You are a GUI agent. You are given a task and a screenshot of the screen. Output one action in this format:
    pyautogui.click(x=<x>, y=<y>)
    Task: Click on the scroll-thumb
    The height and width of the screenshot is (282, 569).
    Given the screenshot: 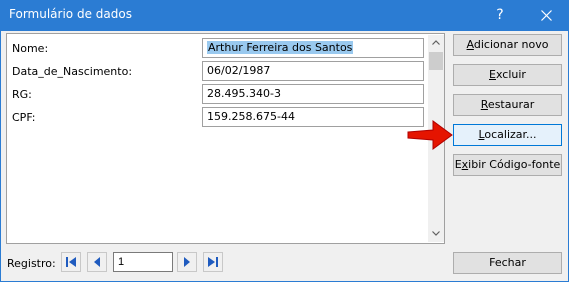 What is the action you would take?
    pyautogui.click(x=436, y=61)
    